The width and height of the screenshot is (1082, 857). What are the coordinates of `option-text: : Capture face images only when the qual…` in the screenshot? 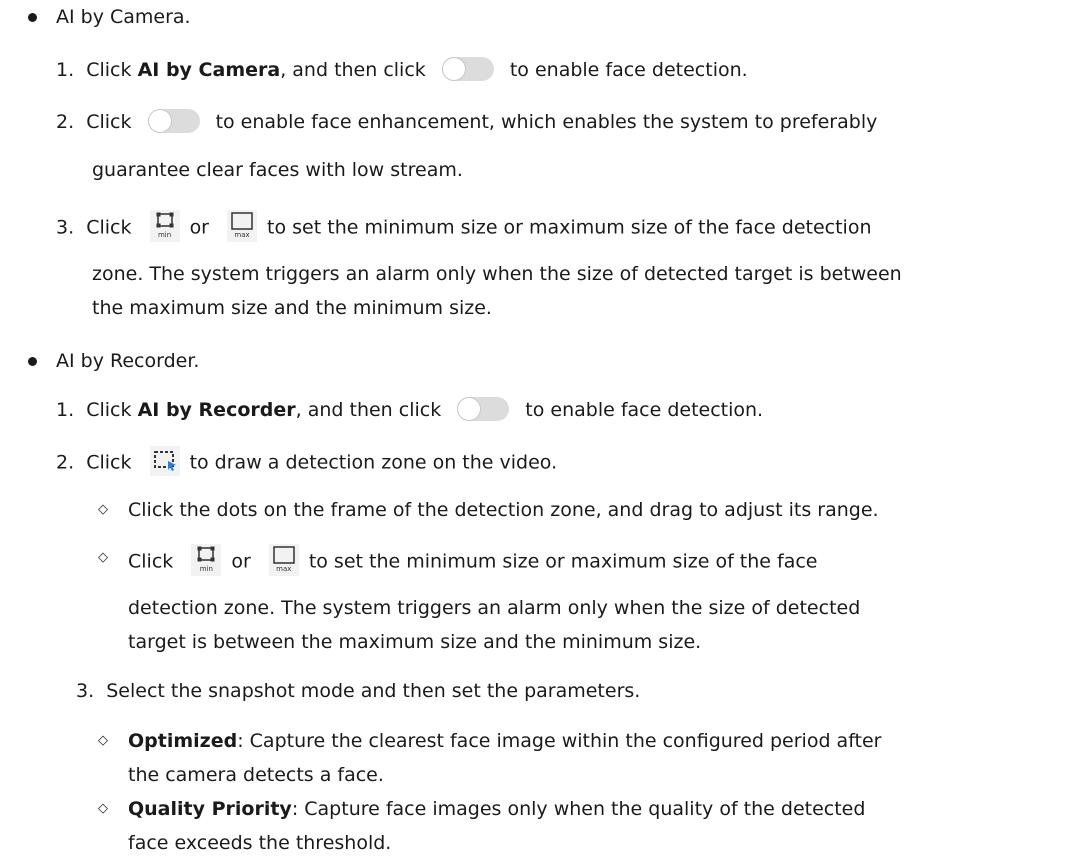 It's located at (578, 809).